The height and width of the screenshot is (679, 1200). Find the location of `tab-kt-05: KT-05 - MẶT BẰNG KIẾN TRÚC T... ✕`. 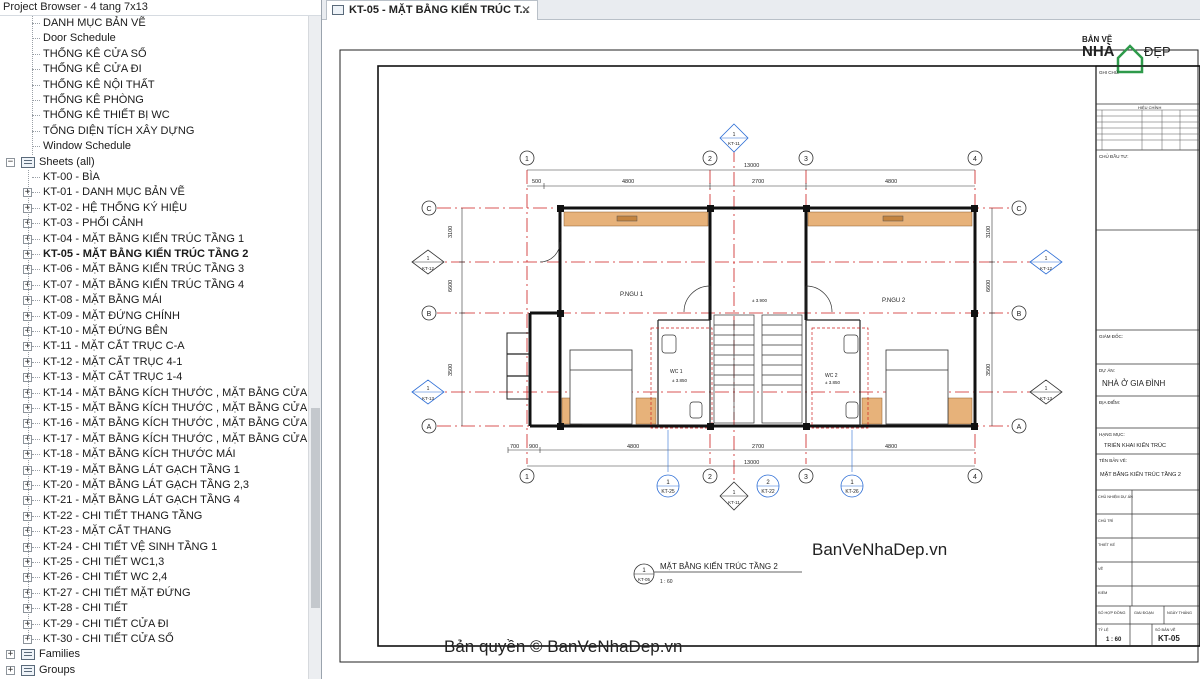

tab-kt-05: KT-05 - MẶT BẰNG KIẾN TRÚC T... ✕ is located at coordinates (432, 10).